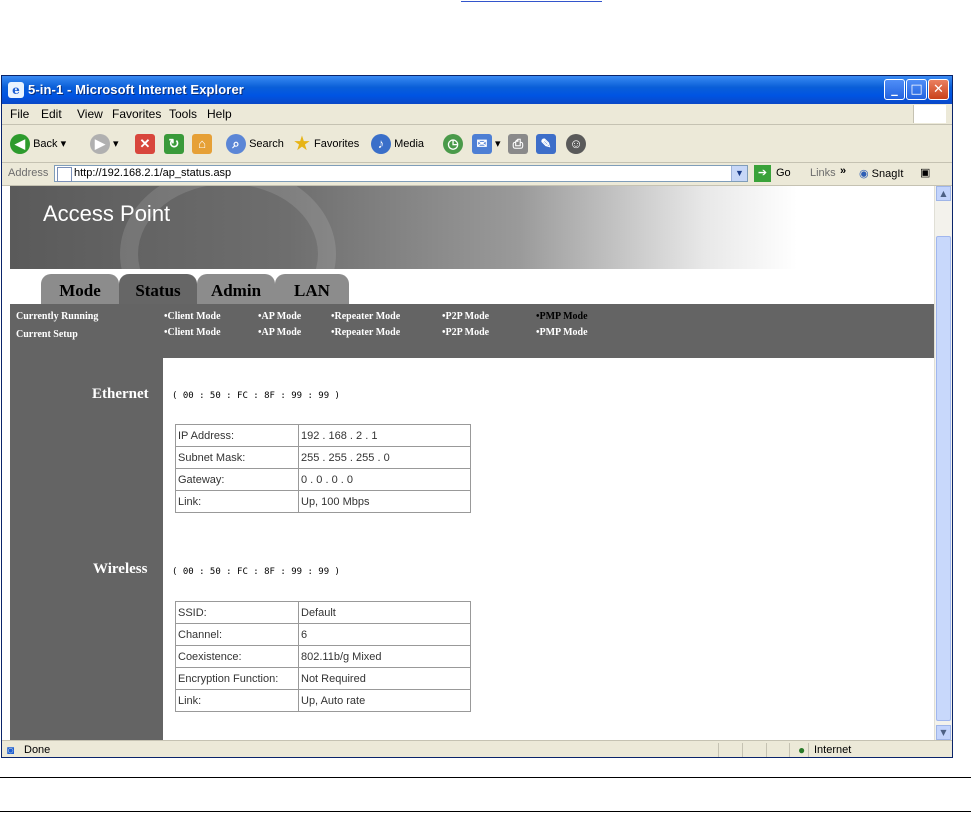 Image resolution: width=971 pixels, height=813 pixels. Describe the element at coordinates (531, 1) in the screenshot. I see `top-link-underline` at that location.